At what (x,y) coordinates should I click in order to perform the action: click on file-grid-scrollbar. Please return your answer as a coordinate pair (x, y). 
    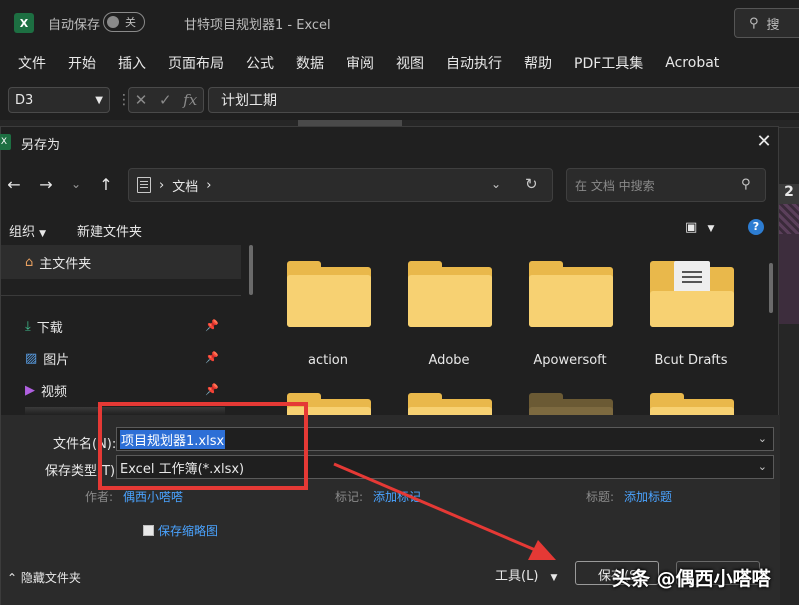
    Looking at the image, I should click on (771, 288).